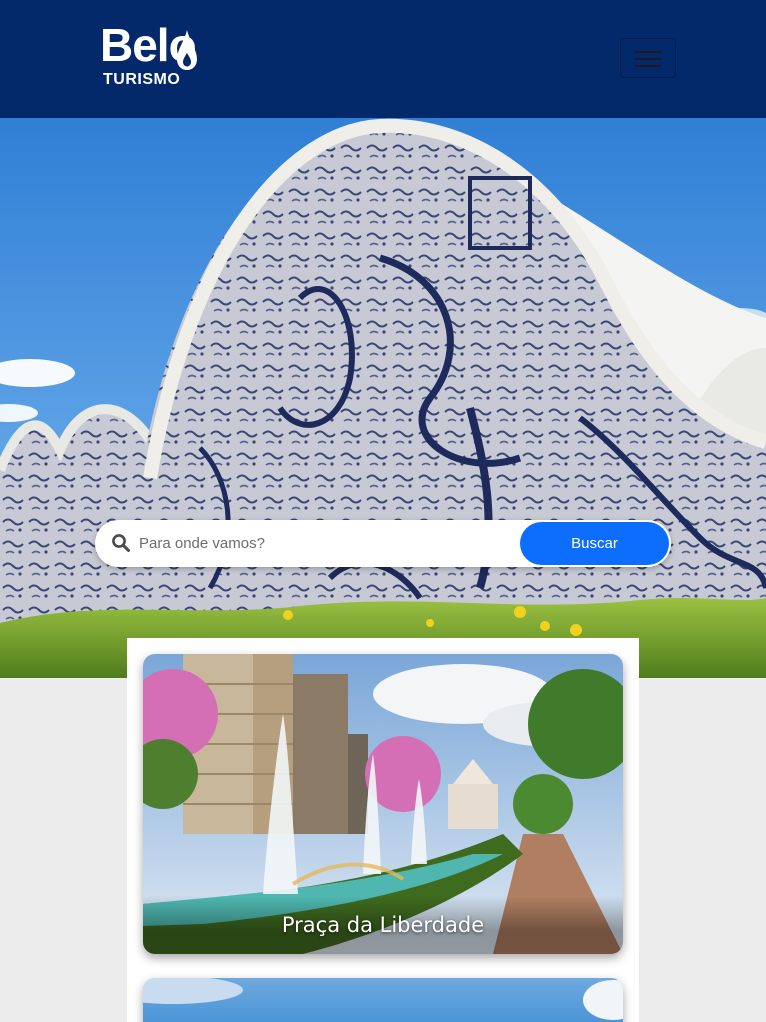  What do you see at coordinates (142, 79) in the screenshot?
I see `brand-tagline: TURISMO` at bounding box center [142, 79].